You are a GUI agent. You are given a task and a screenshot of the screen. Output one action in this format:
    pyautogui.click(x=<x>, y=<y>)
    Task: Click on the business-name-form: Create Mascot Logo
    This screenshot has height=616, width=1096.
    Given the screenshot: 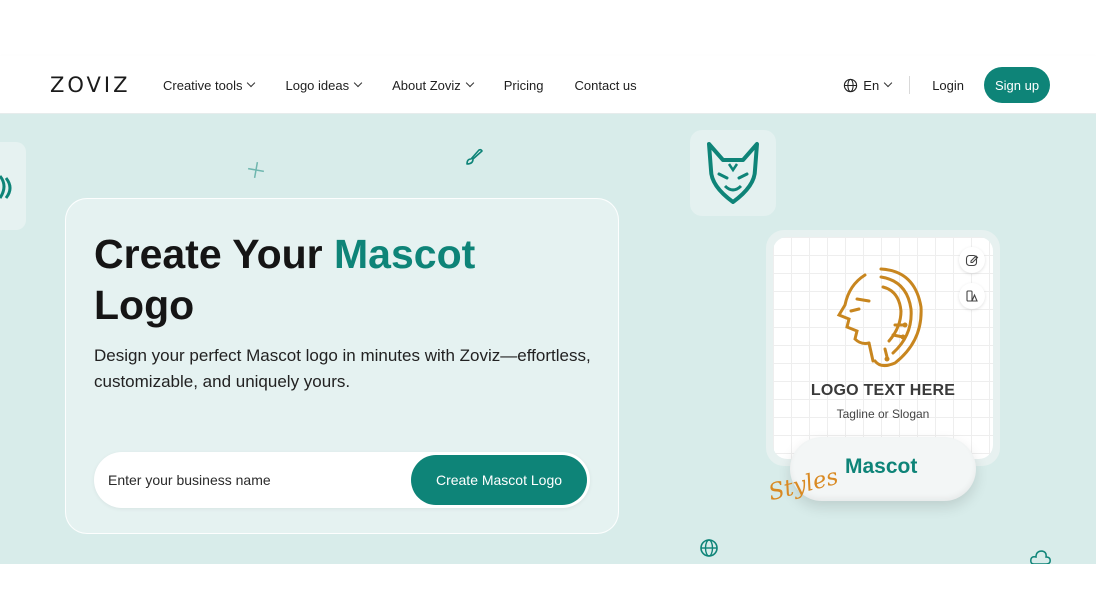 What is the action you would take?
    pyautogui.click(x=342, y=480)
    